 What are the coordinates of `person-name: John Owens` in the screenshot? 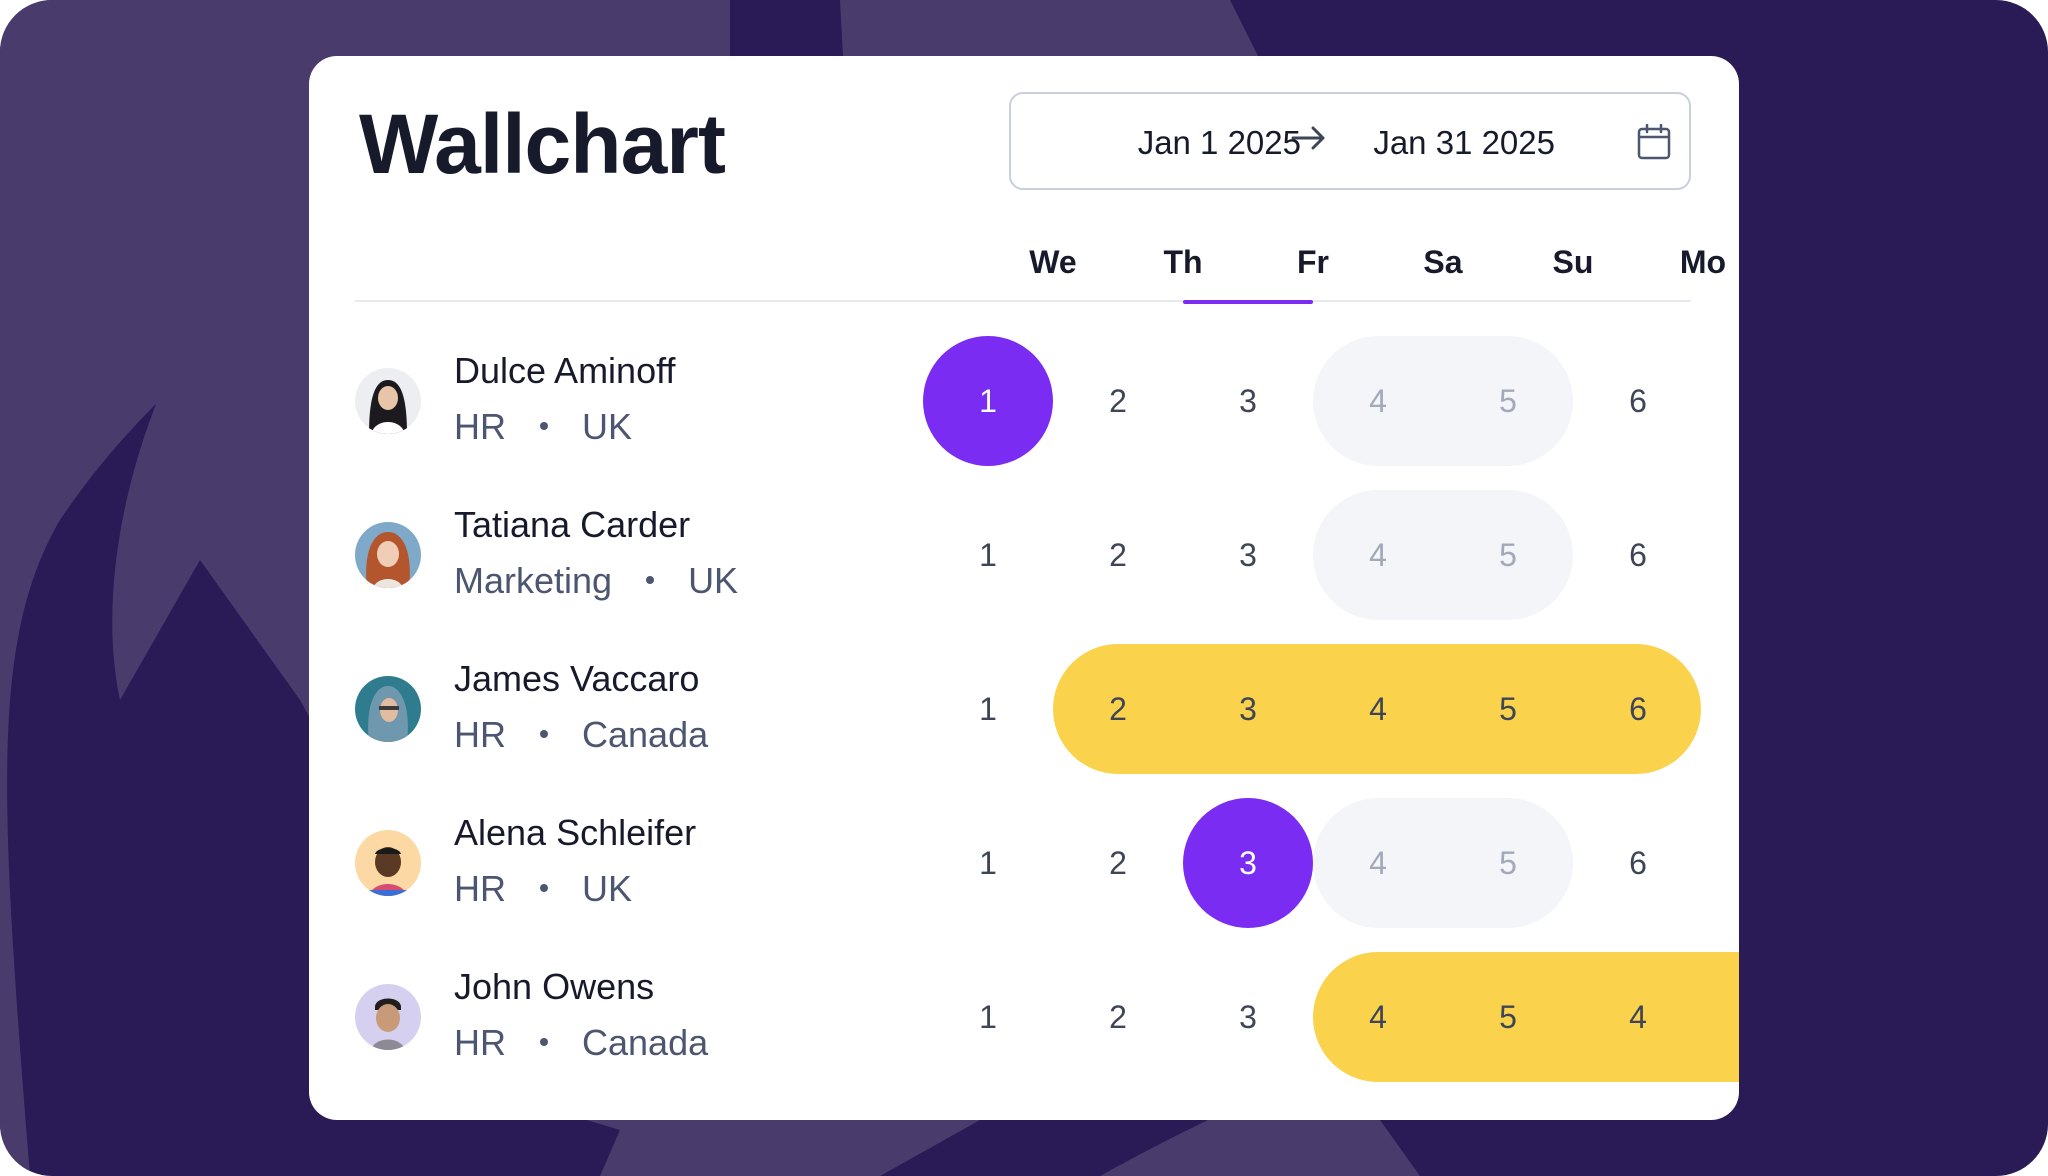 It's located at (554, 987).